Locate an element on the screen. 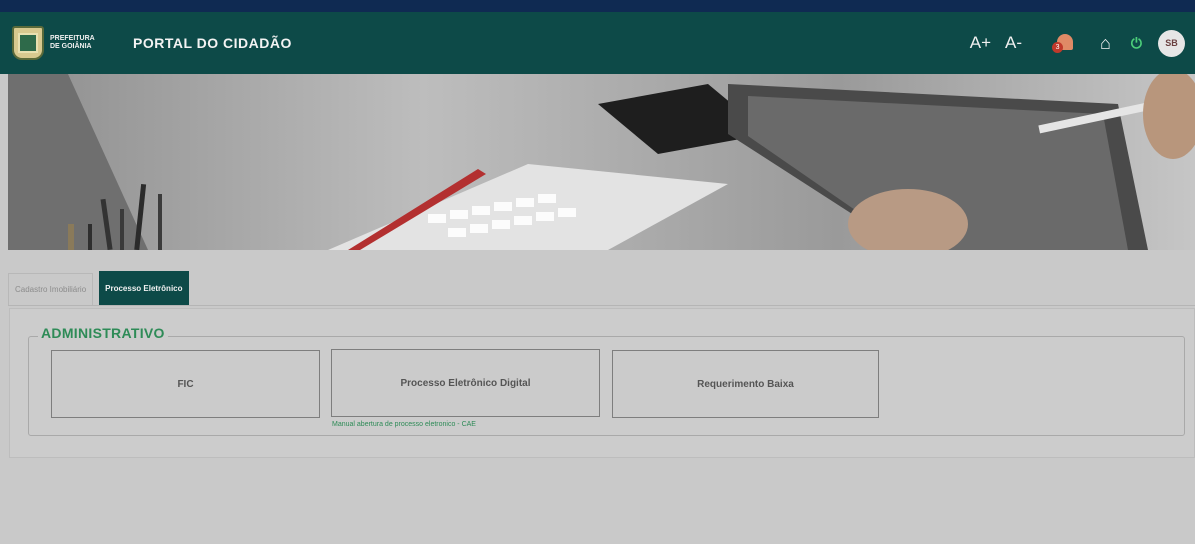 The width and height of the screenshot is (1195, 544). prefeitura-logo: PREFEITURA DE GOIÂNIA is located at coordinates (58, 43).